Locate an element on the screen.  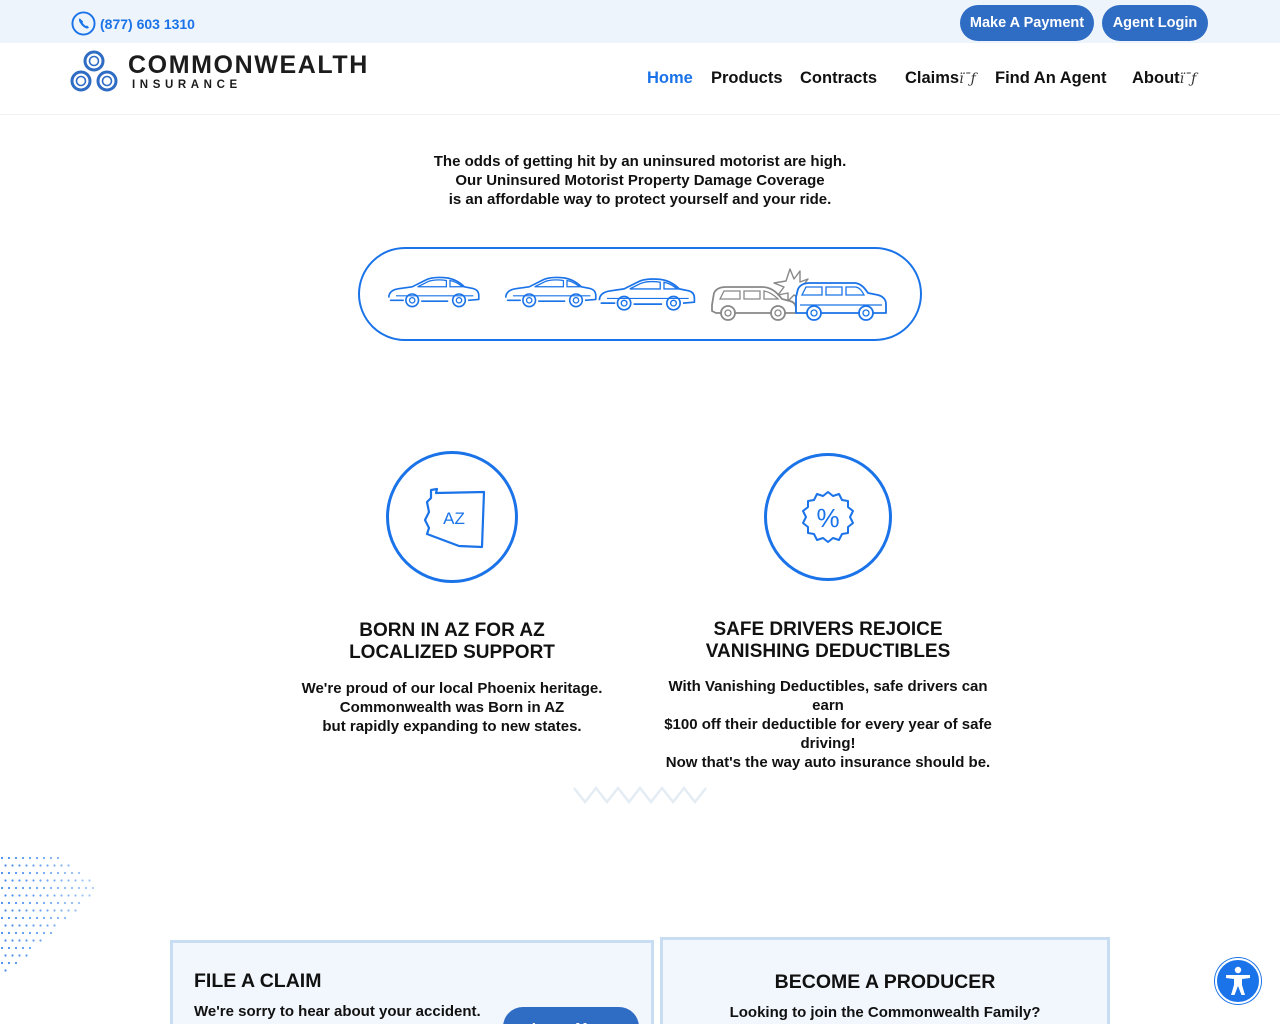
logo-name: COMMONWEALTH is located at coordinates (248, 65).